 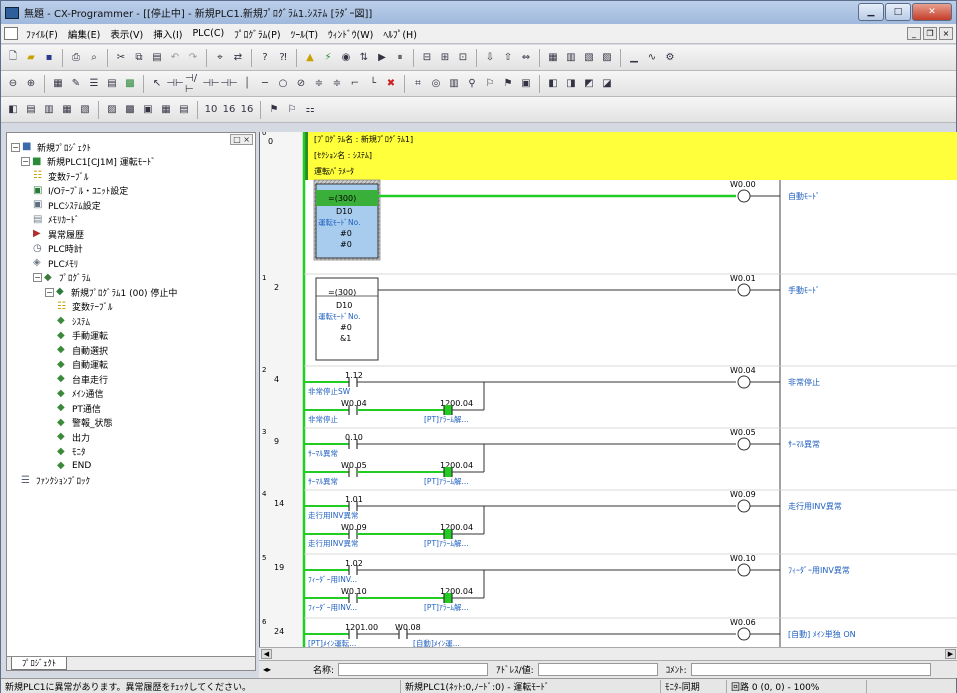 What do you see at coordinates (274, 110) in the screenshot?
I see `bookmark-icon: ⚑` at bounding box center [274, 110].